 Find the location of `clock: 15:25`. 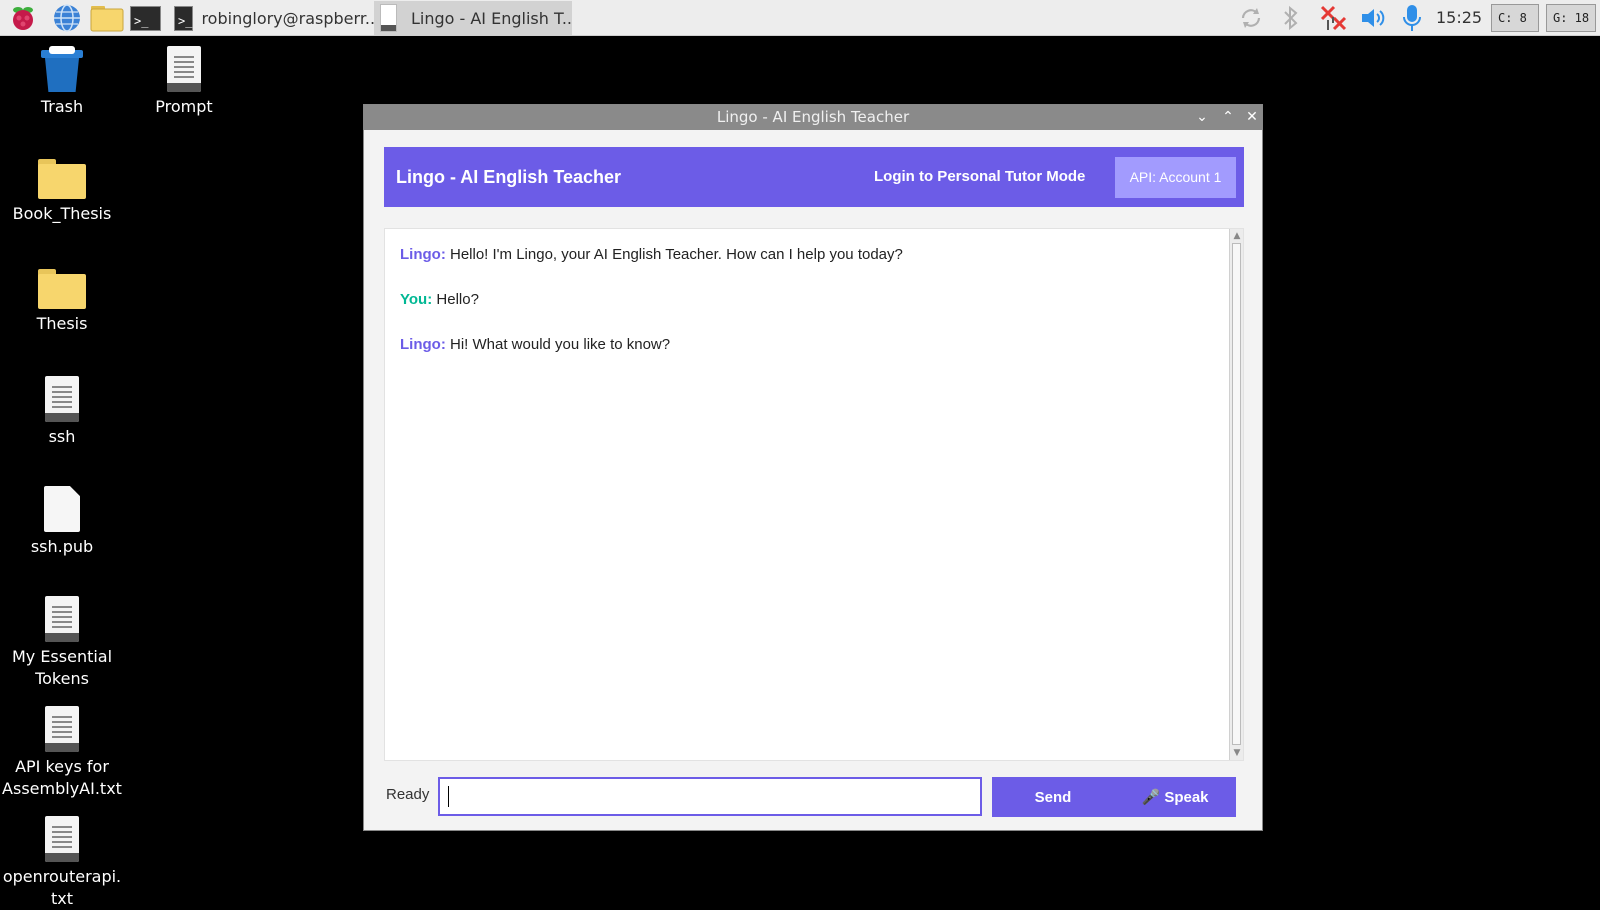

clock: 15:25 is located at coordinates (1459, 17).